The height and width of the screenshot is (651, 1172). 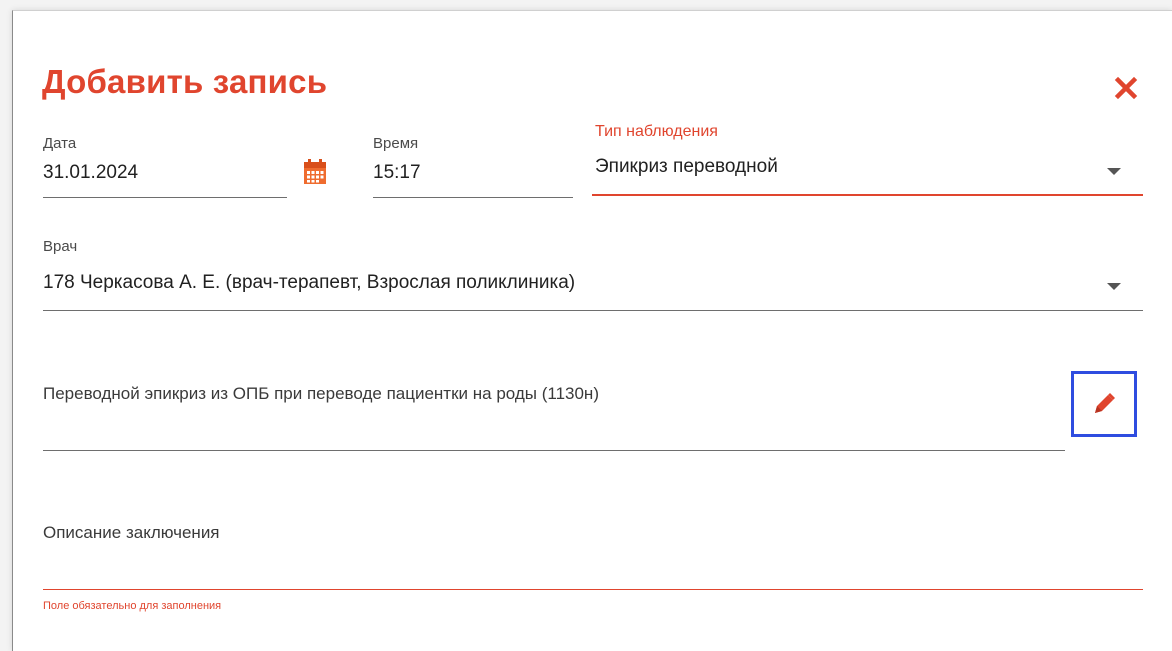 What do you see at coordinates (185, 81) in the screenshot?
I see `dialog-title: Добавить запись` at bounding box center [185, 81].